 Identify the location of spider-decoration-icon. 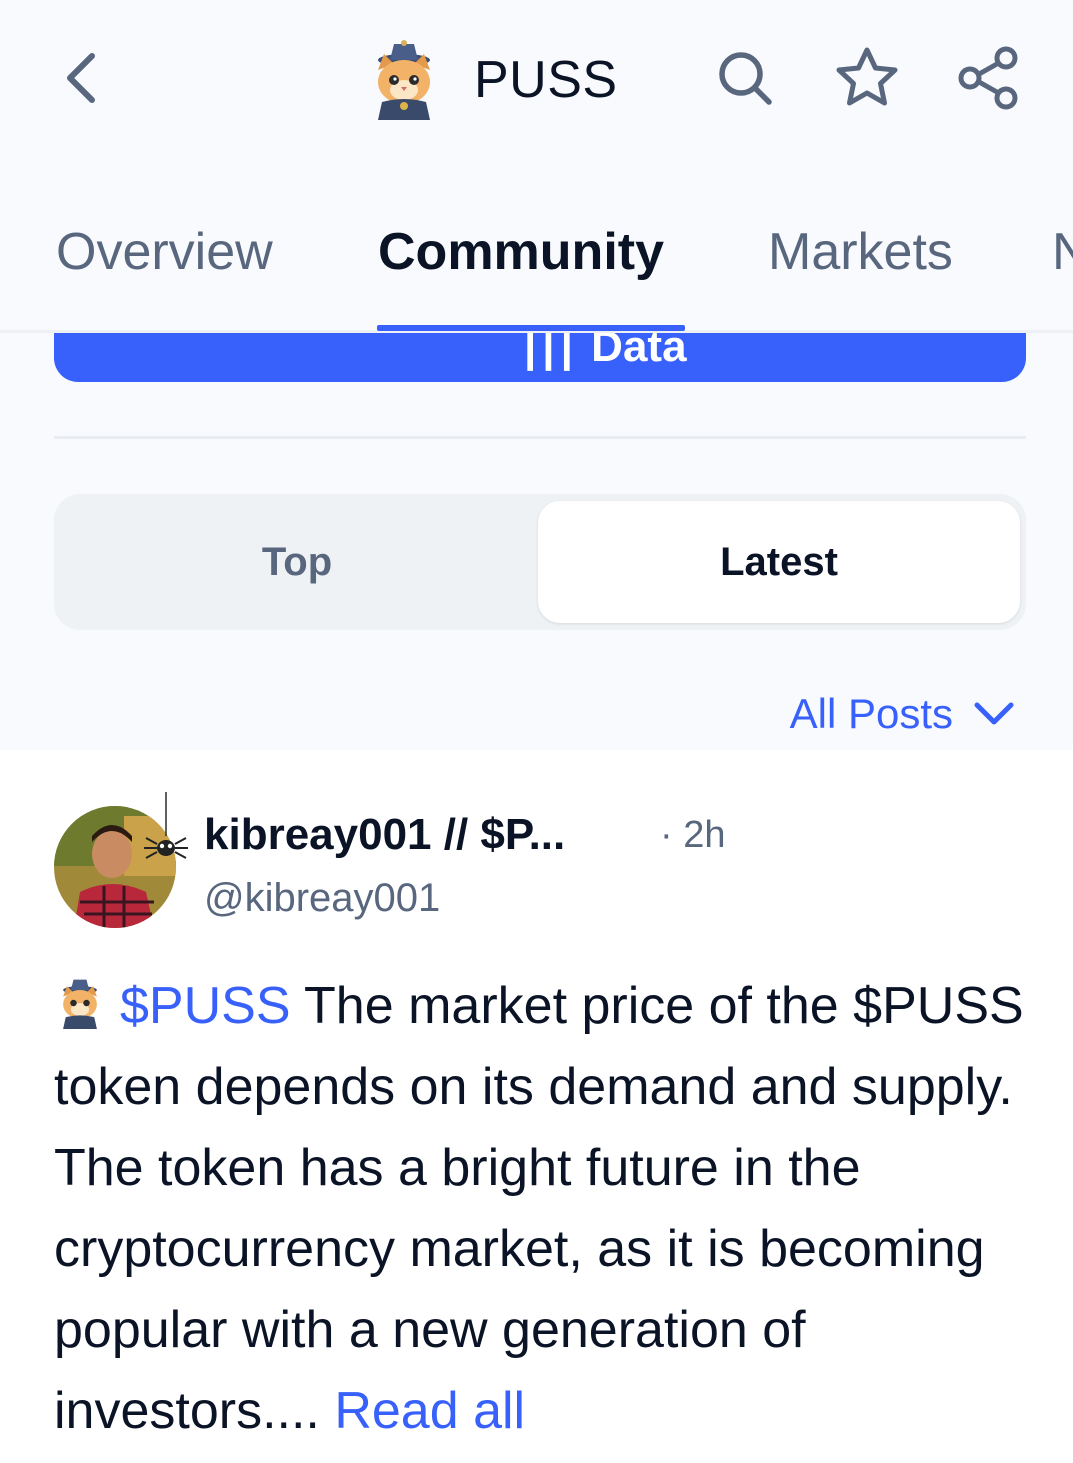
(166, 825).